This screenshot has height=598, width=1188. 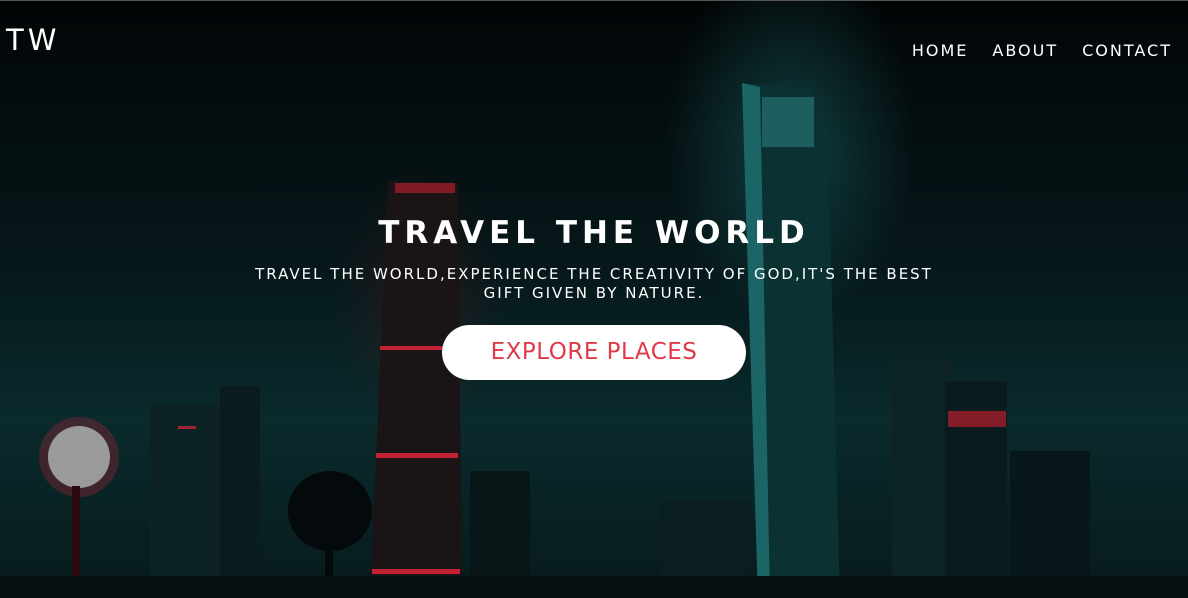 I want to click on ground, so click(x=594, y=587).